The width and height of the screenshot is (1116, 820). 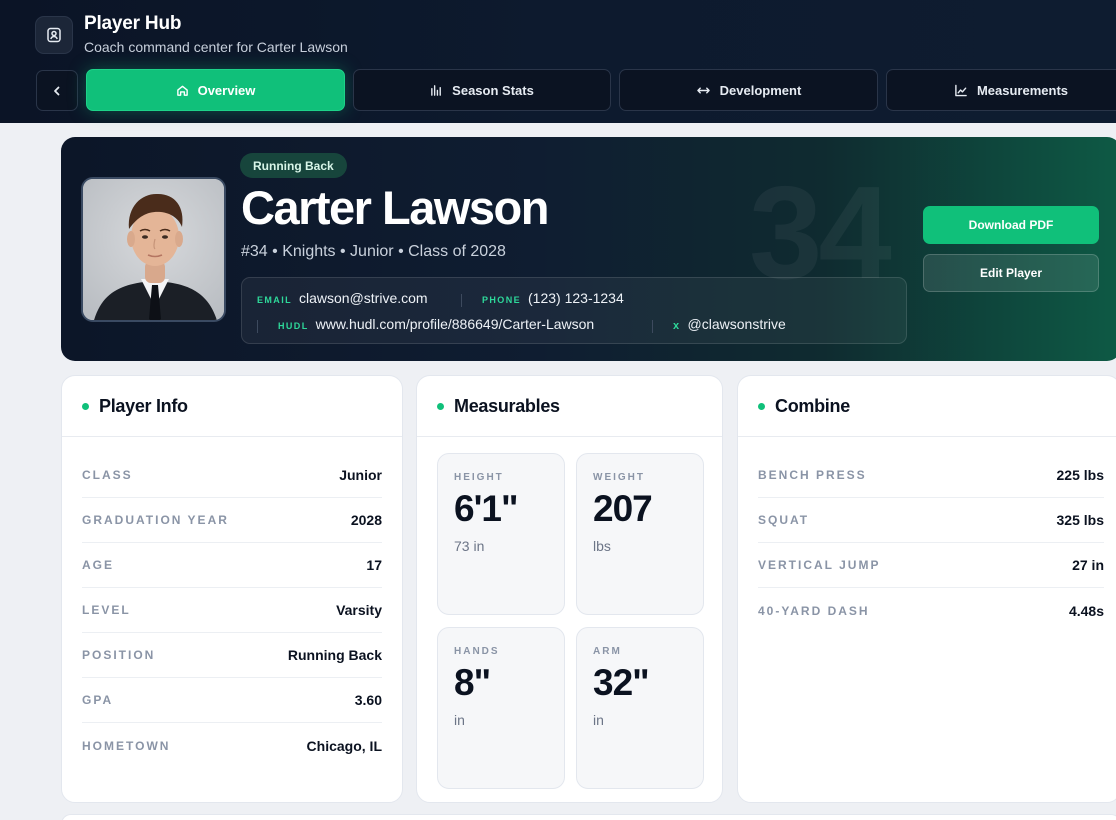 What do you see at coordinates (1080, 475) in the screenshot?
I see `combine-value: 225 lbs` at bounding box center [1080, 475].